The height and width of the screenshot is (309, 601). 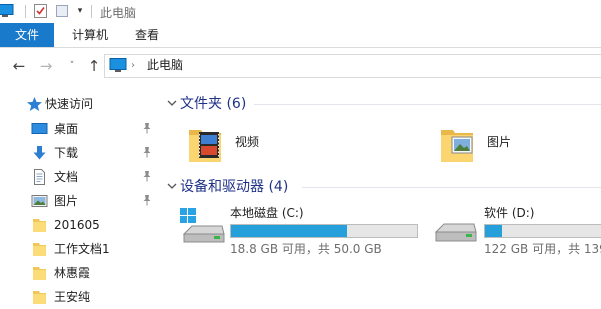 What do you see at coordinates (40, 11) in the screenshot?
I see `properties-icon` at bounding box center [40, 11].